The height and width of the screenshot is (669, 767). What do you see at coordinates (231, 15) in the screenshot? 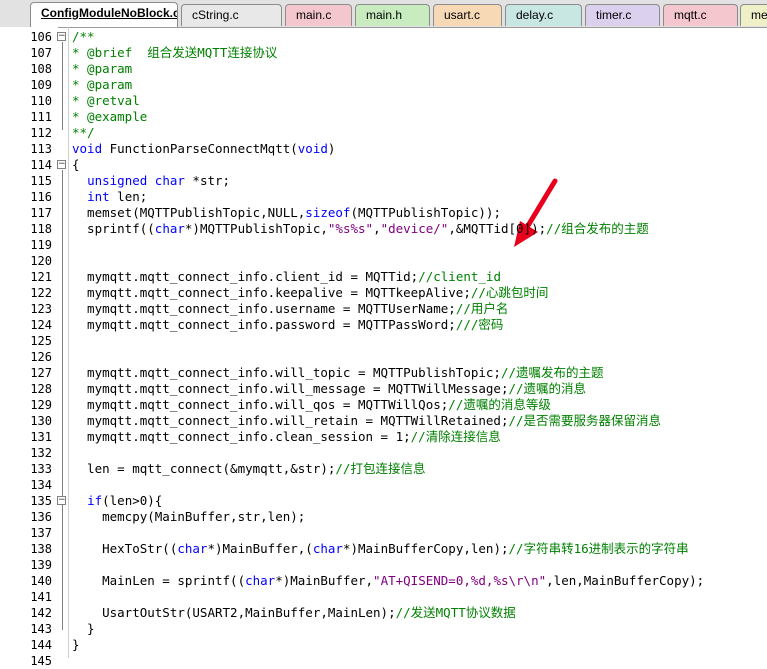
I see `tab-cstring-c: cString.c` at bounding box center [231, 15].